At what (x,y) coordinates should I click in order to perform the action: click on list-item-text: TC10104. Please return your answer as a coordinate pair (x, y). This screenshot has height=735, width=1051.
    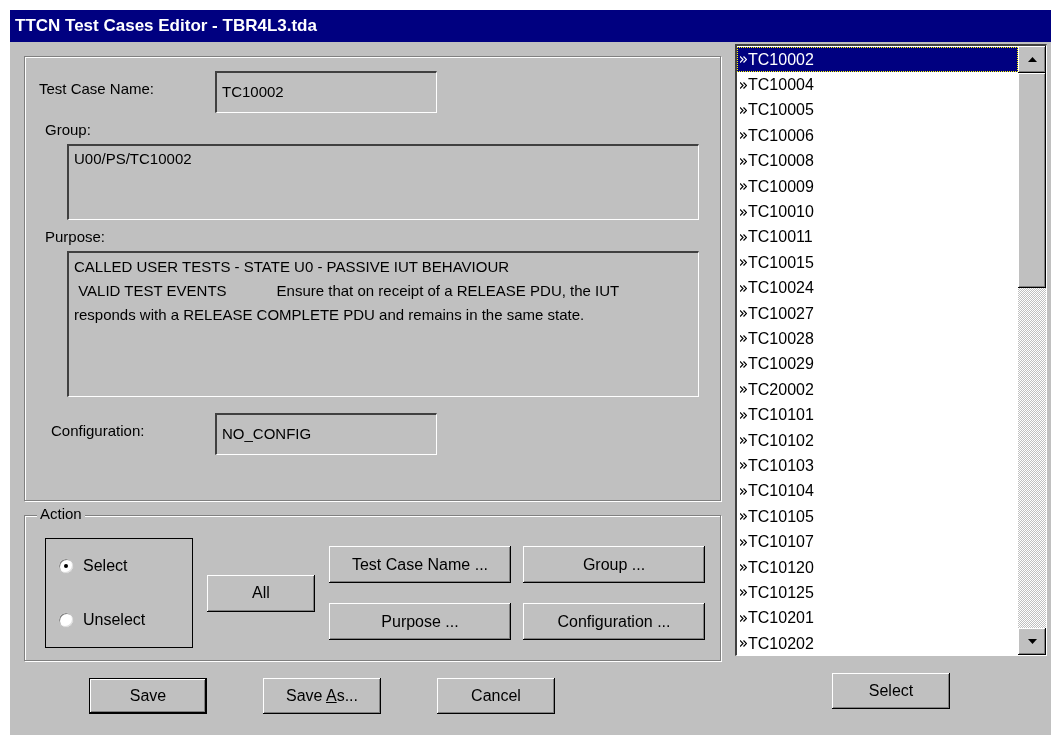
    Looking at the image, I should click on (781, 491).